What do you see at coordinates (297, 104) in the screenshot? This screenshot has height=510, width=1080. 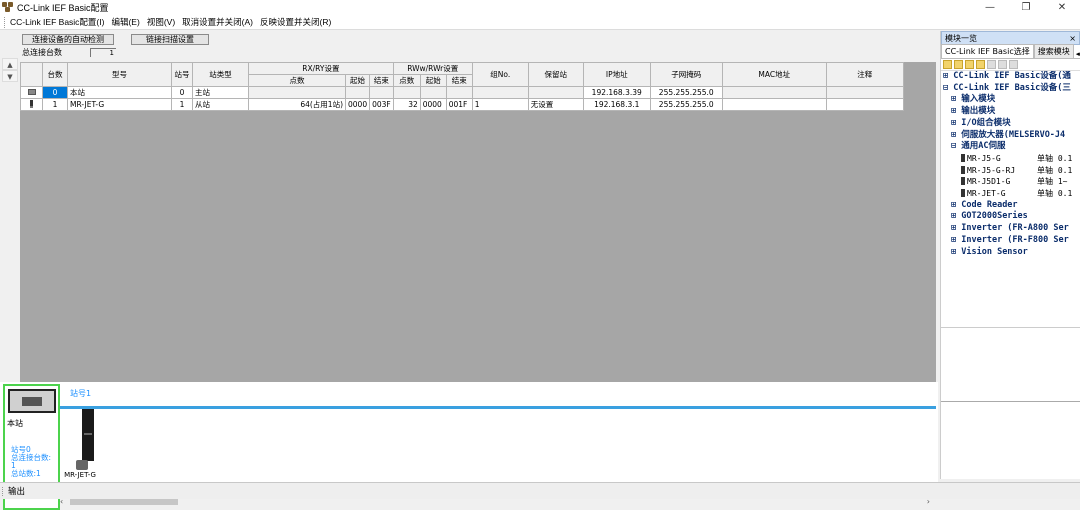 I see `cell-rx-points: 64(占用1站)` at bounding box center [297, 104].